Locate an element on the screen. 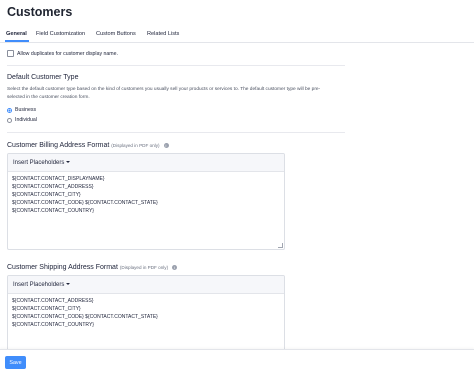  customer-type-title: Default Customer Type is located at coordinates (43, 77).